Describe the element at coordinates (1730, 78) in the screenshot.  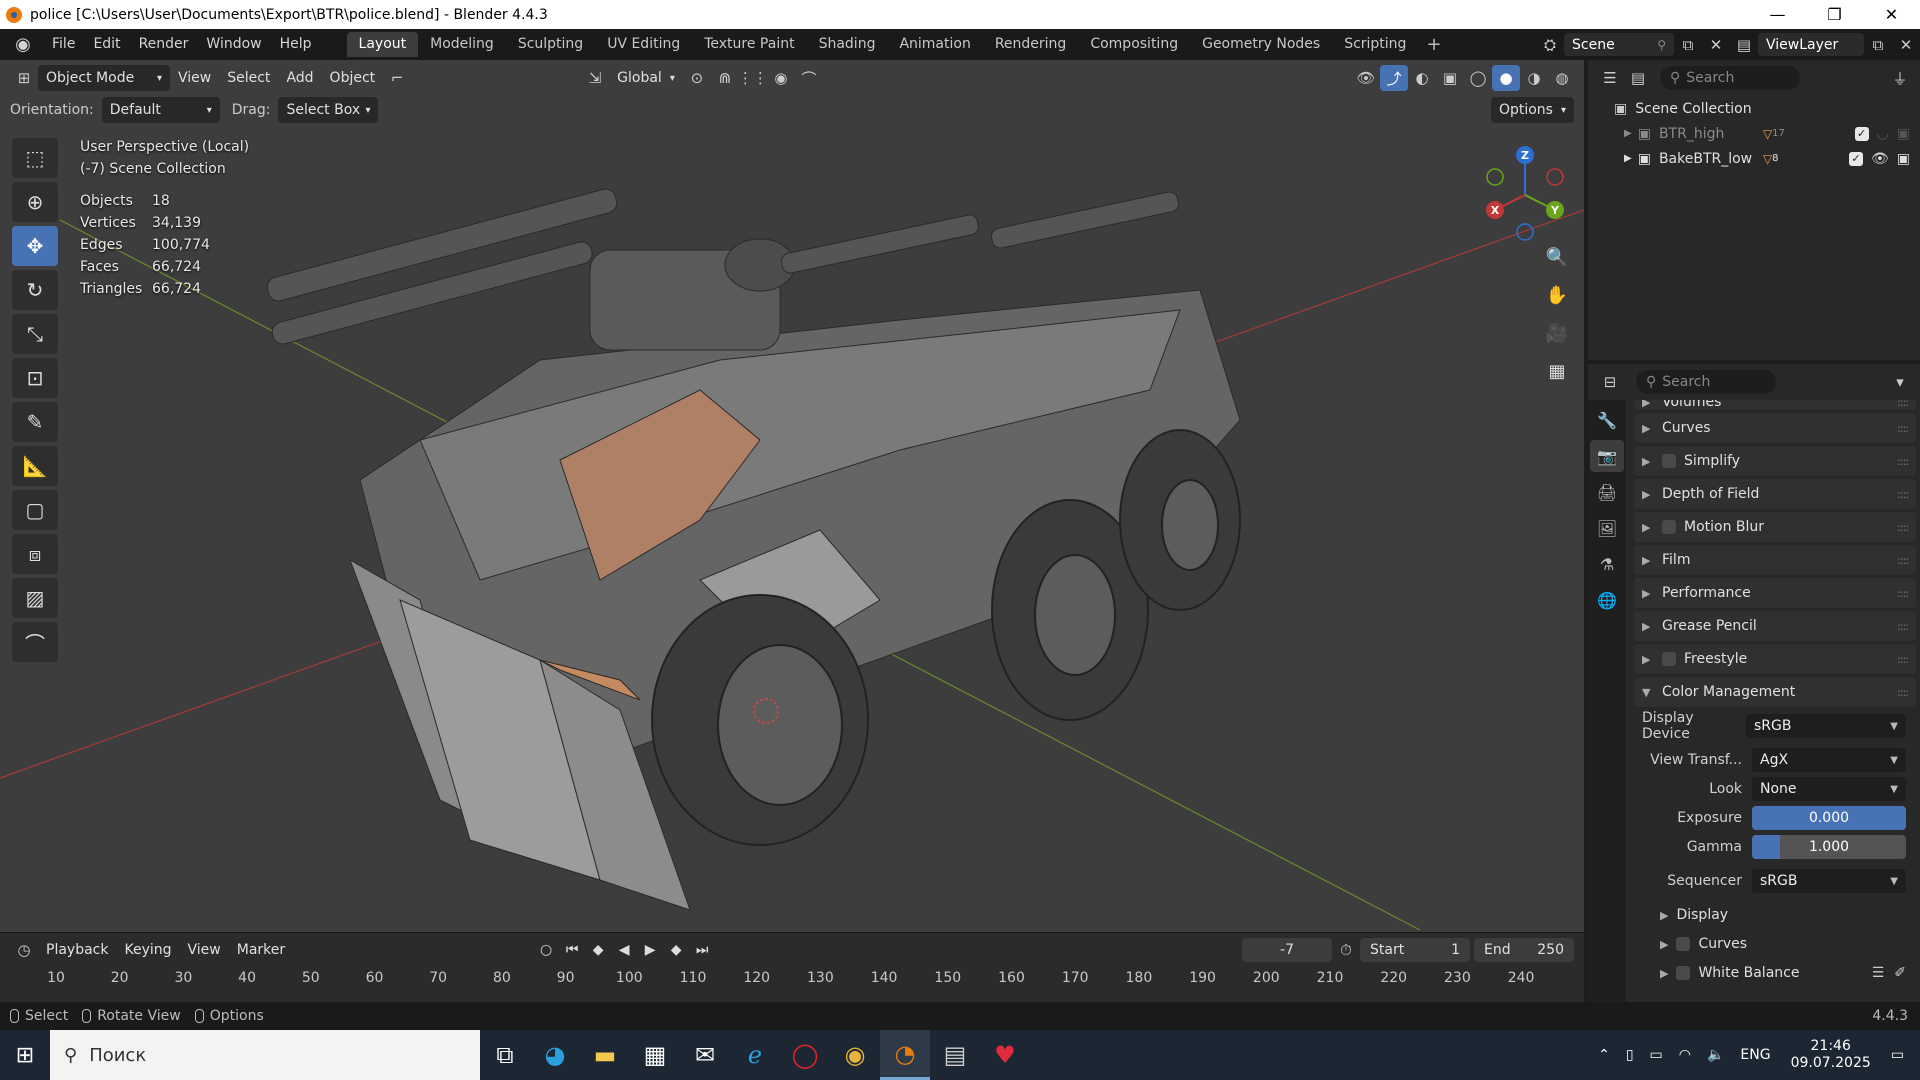
I see `outliner-search: ⚲ Search` at that location.